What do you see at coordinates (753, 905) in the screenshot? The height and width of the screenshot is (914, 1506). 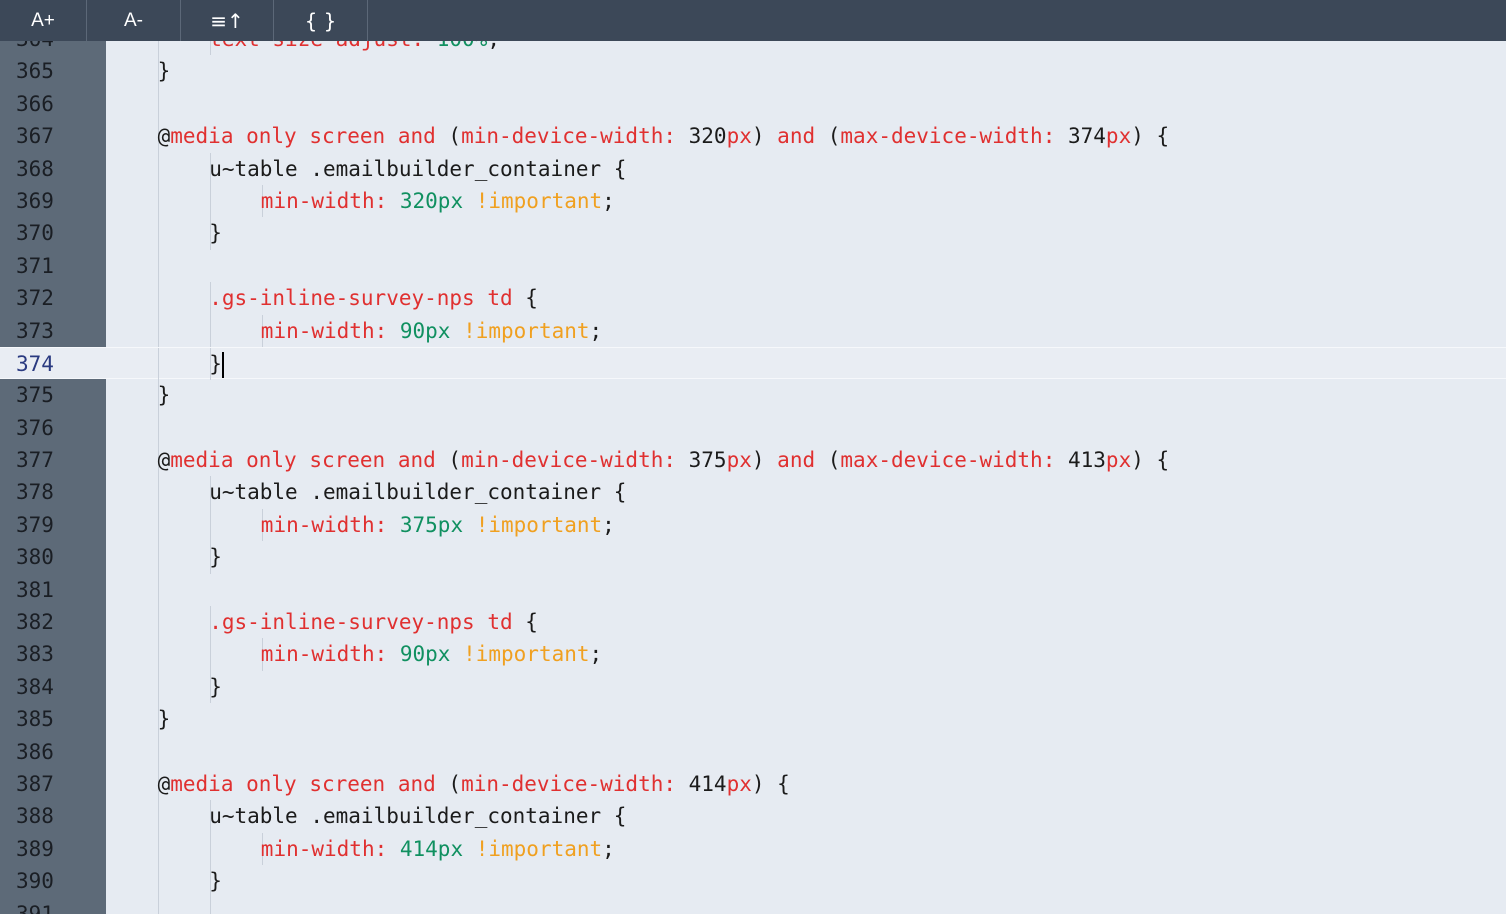 I see `code-line: 391` at bounding box center [753, 905].